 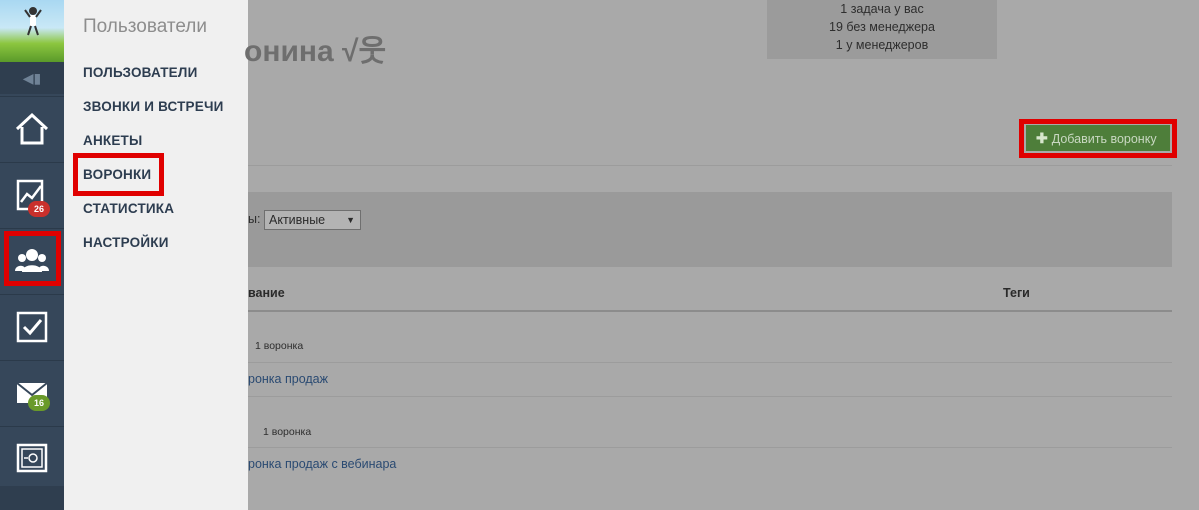 What do you see at coordinates (126, 242) in the screenshot?
I see `menu-item-settings: НАСТРОЙКИ` at bounding box center [126, 242].